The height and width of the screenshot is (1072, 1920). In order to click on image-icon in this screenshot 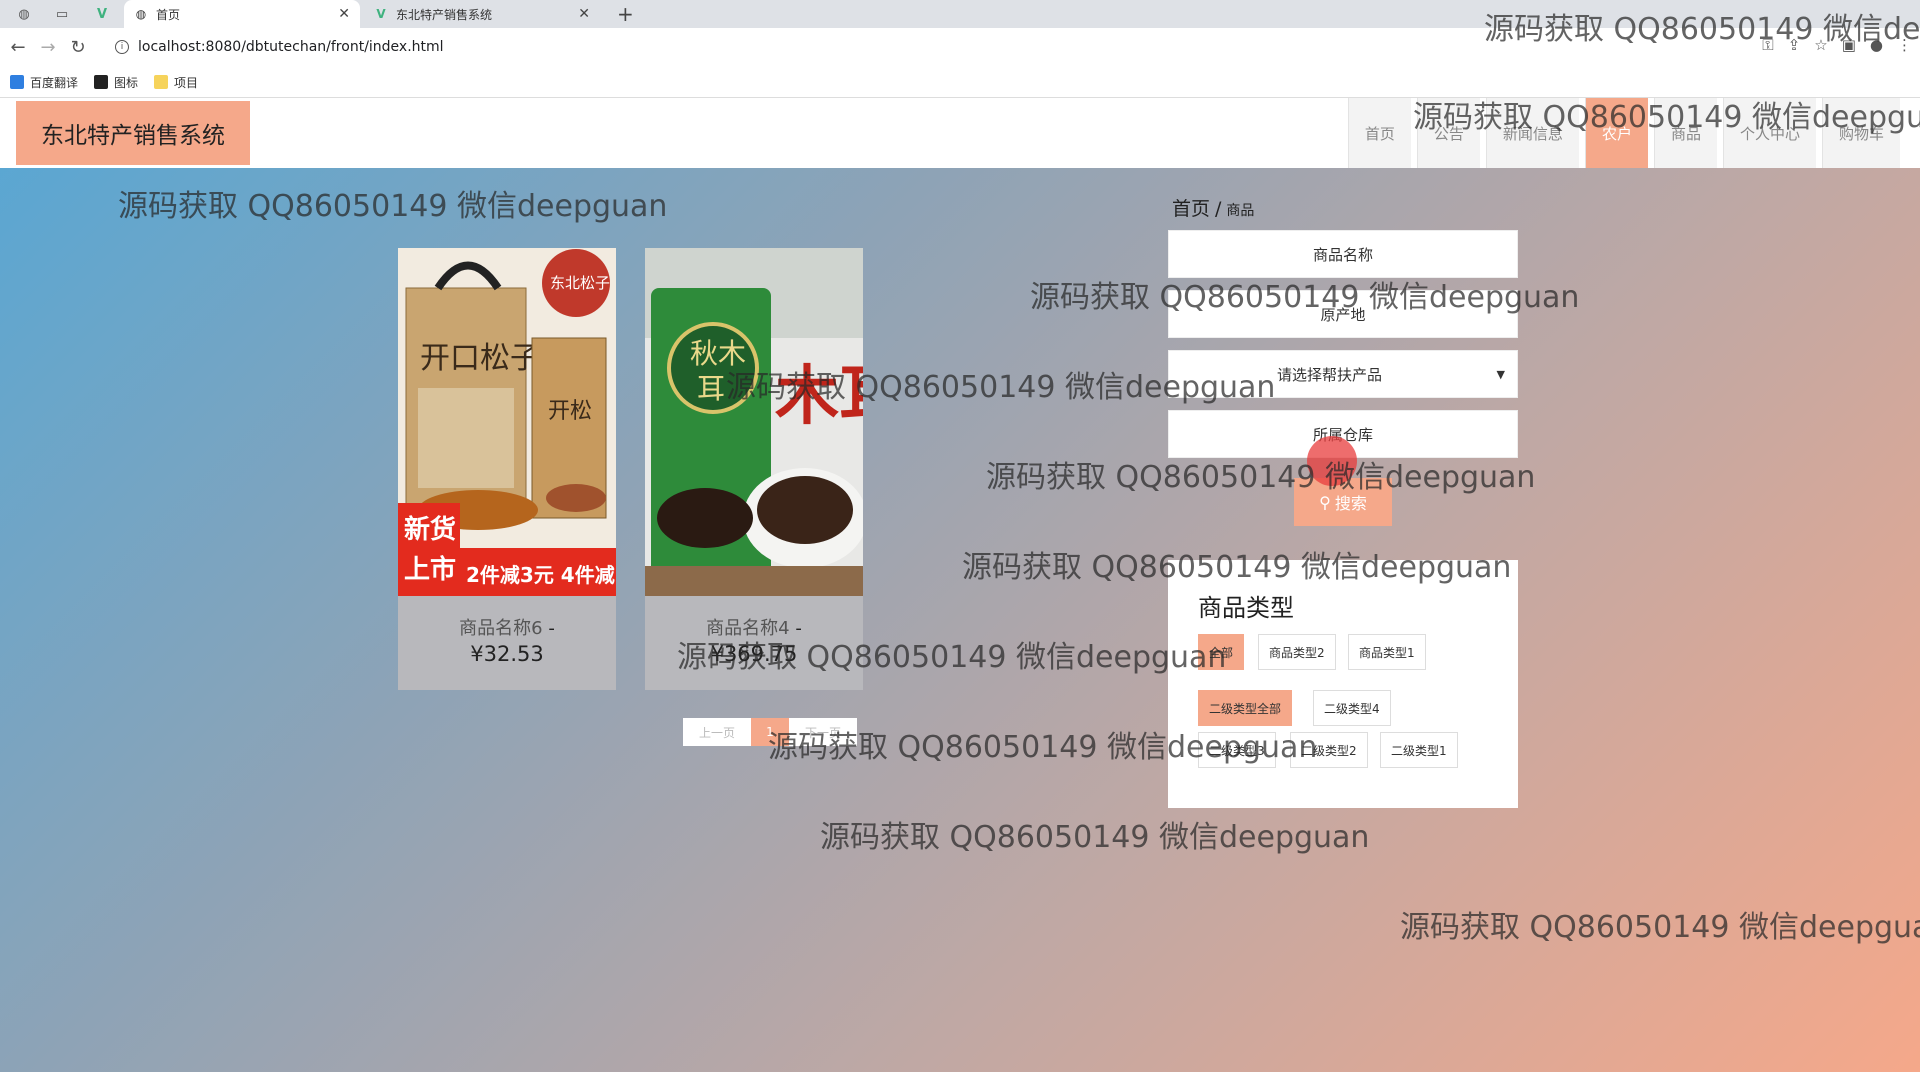, I will do `click(101, 82)`.